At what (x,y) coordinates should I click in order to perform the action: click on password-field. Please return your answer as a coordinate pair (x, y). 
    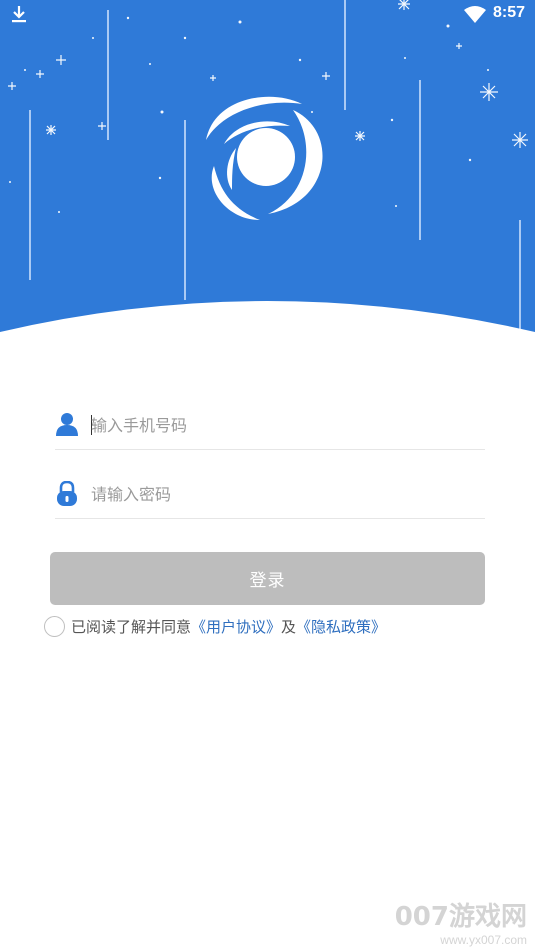
    Looking at the image, I should click on (270, 494).